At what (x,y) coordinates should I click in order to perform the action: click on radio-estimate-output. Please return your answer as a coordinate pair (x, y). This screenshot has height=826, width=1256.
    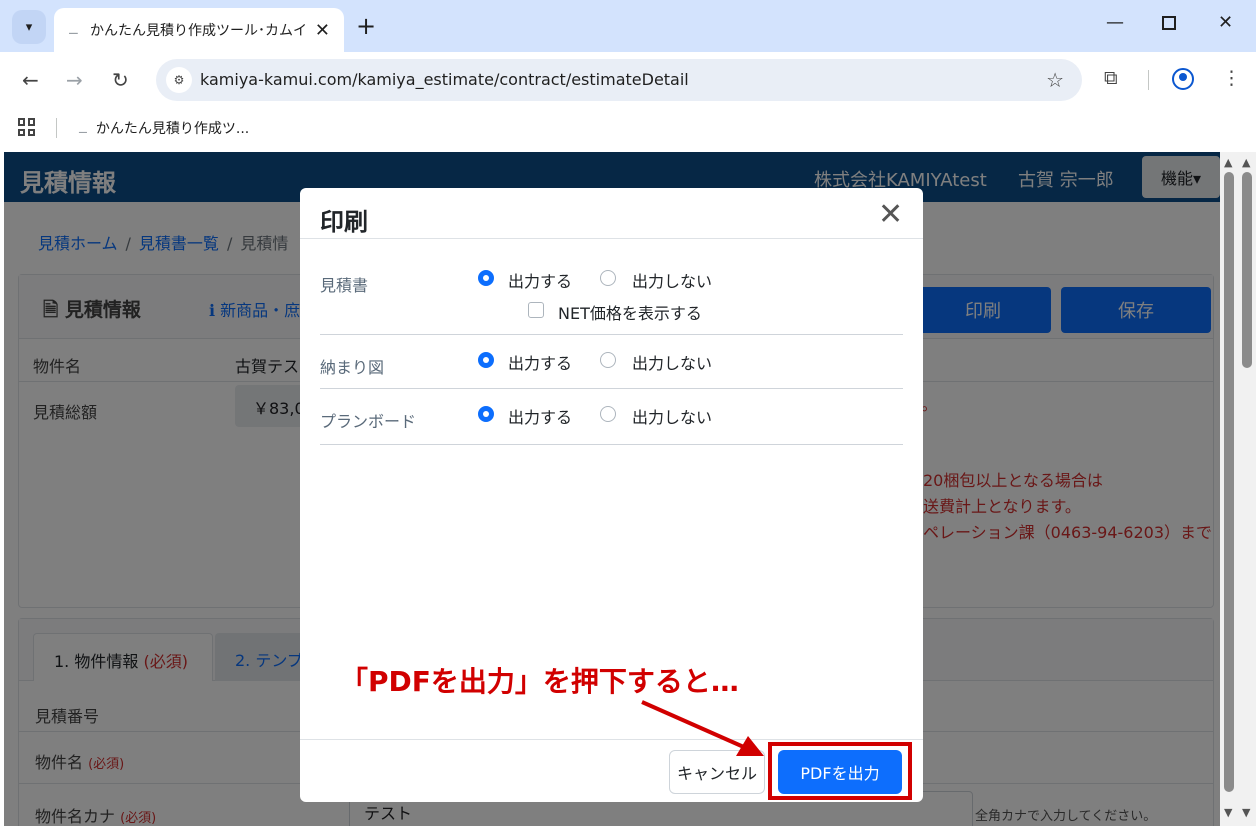
    Looking at the image, I should click on (486, 278).